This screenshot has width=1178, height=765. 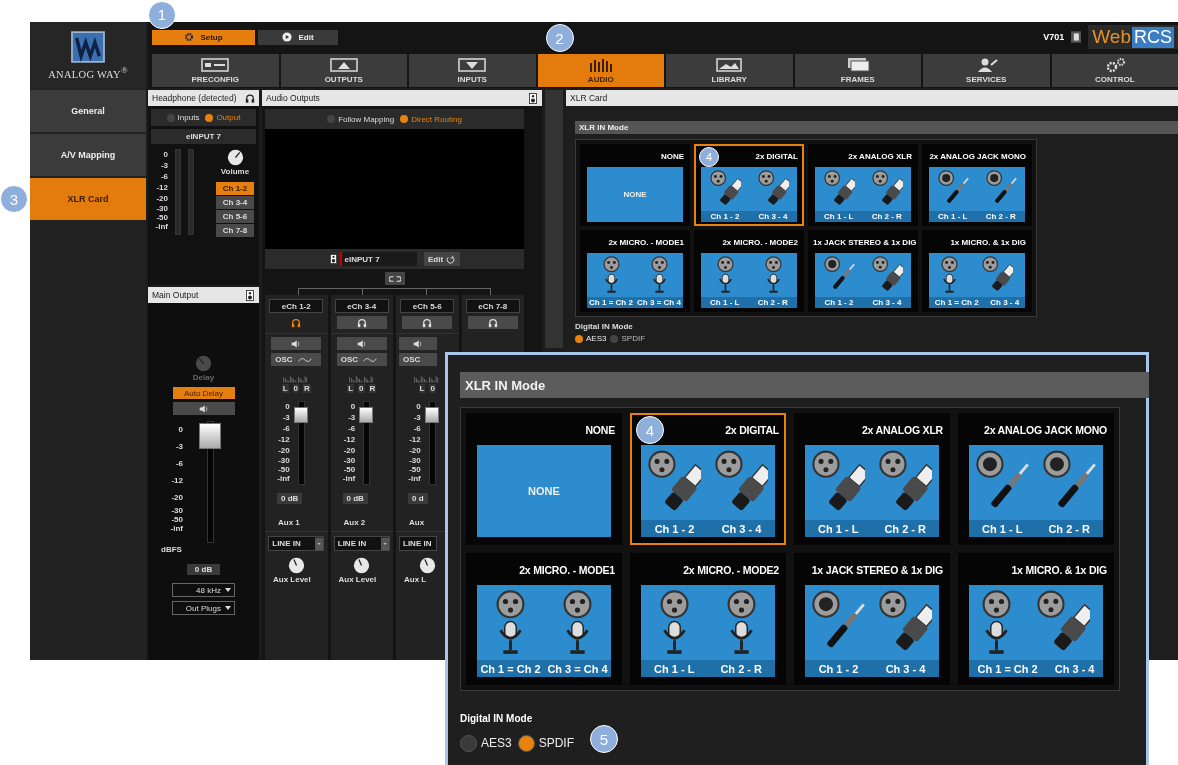 I want to click on scale-label: -50, so click(x=177, y=519).